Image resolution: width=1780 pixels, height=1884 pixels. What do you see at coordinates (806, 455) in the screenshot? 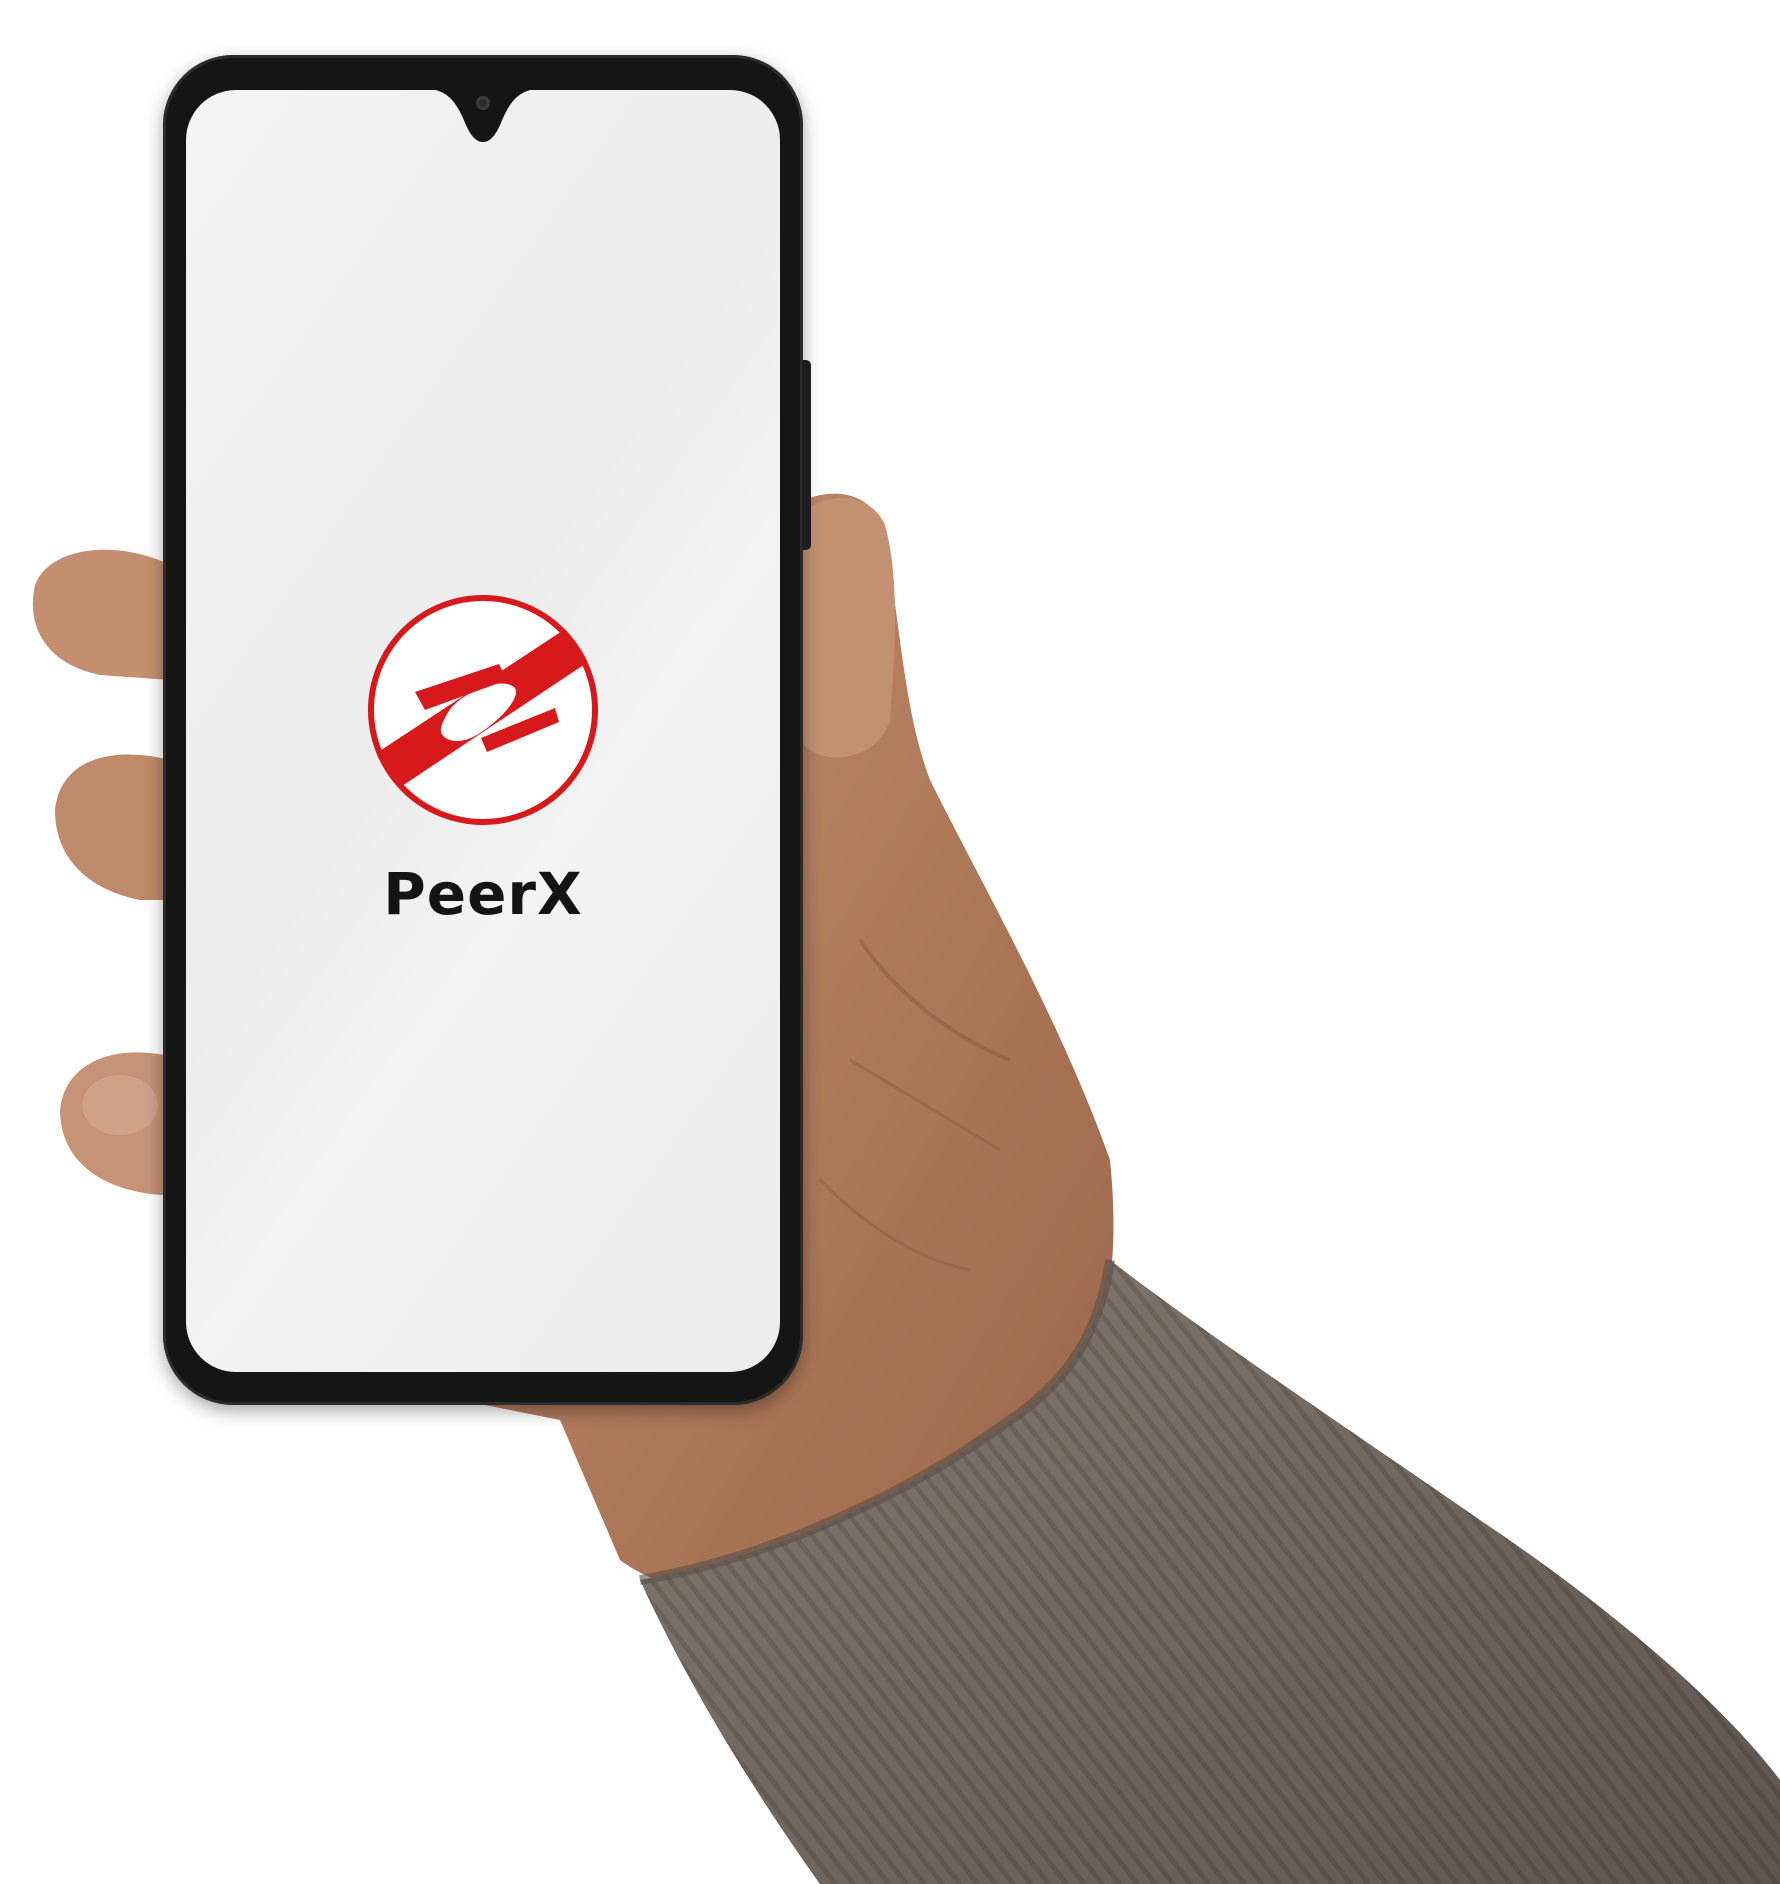
I see `side-button` at bounding box center [806, 455].